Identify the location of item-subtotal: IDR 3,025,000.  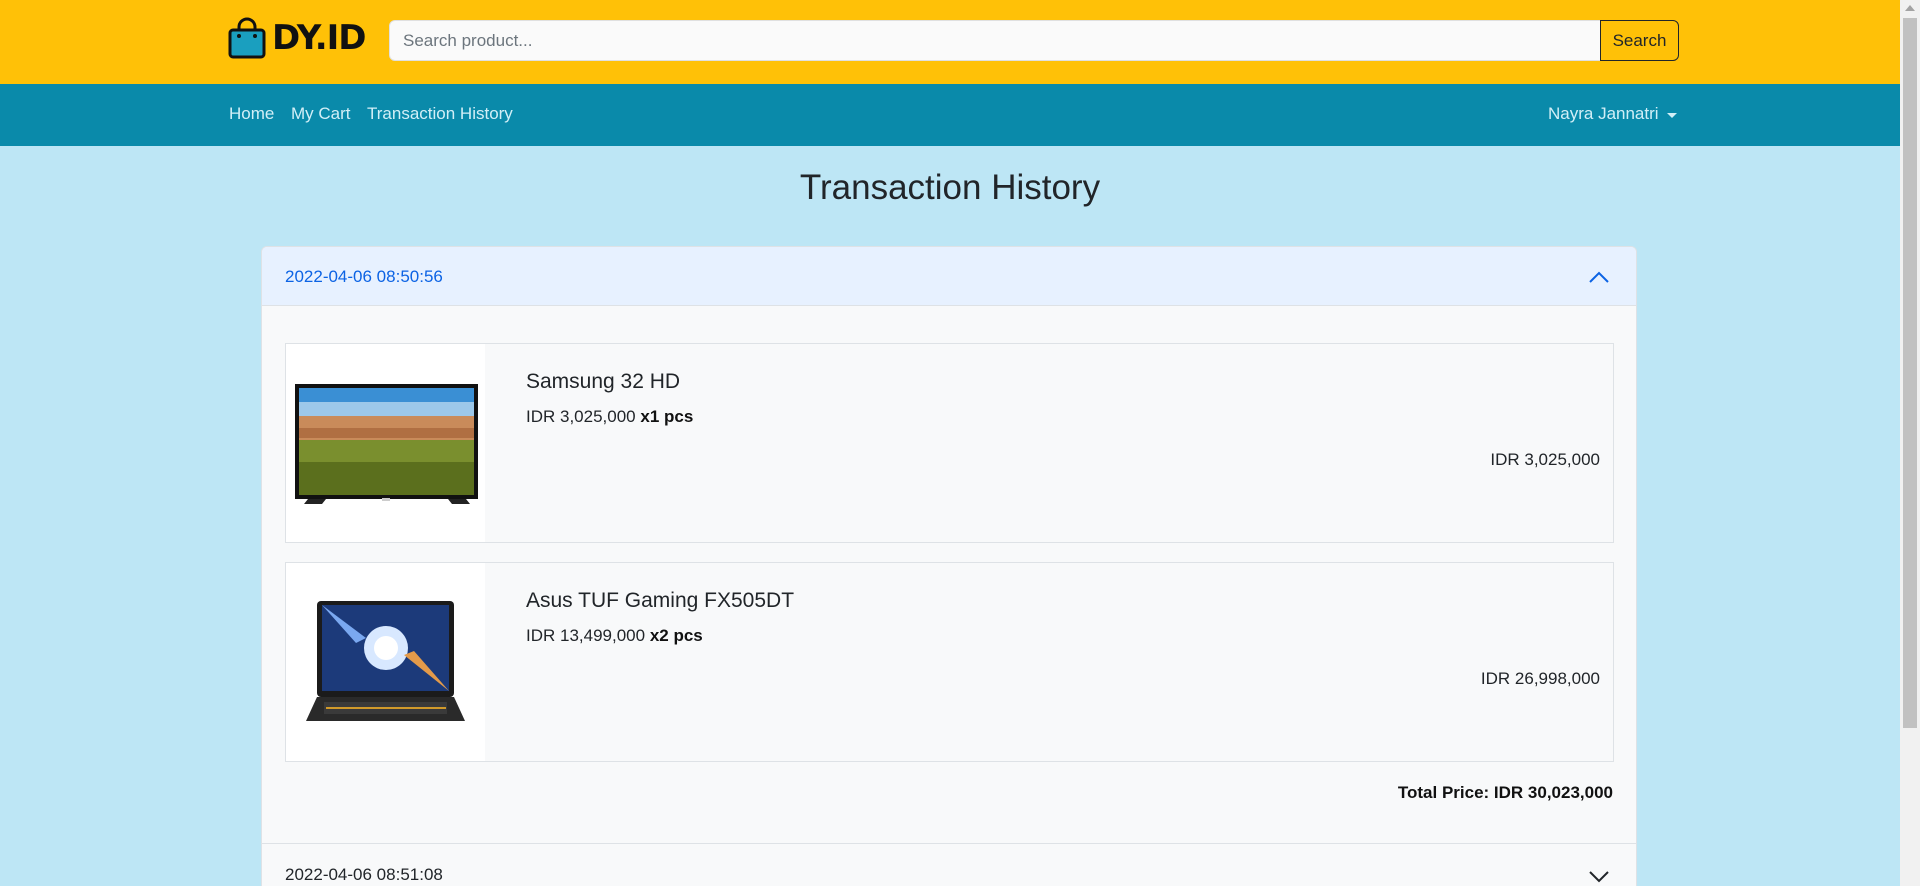
(1545, 459).